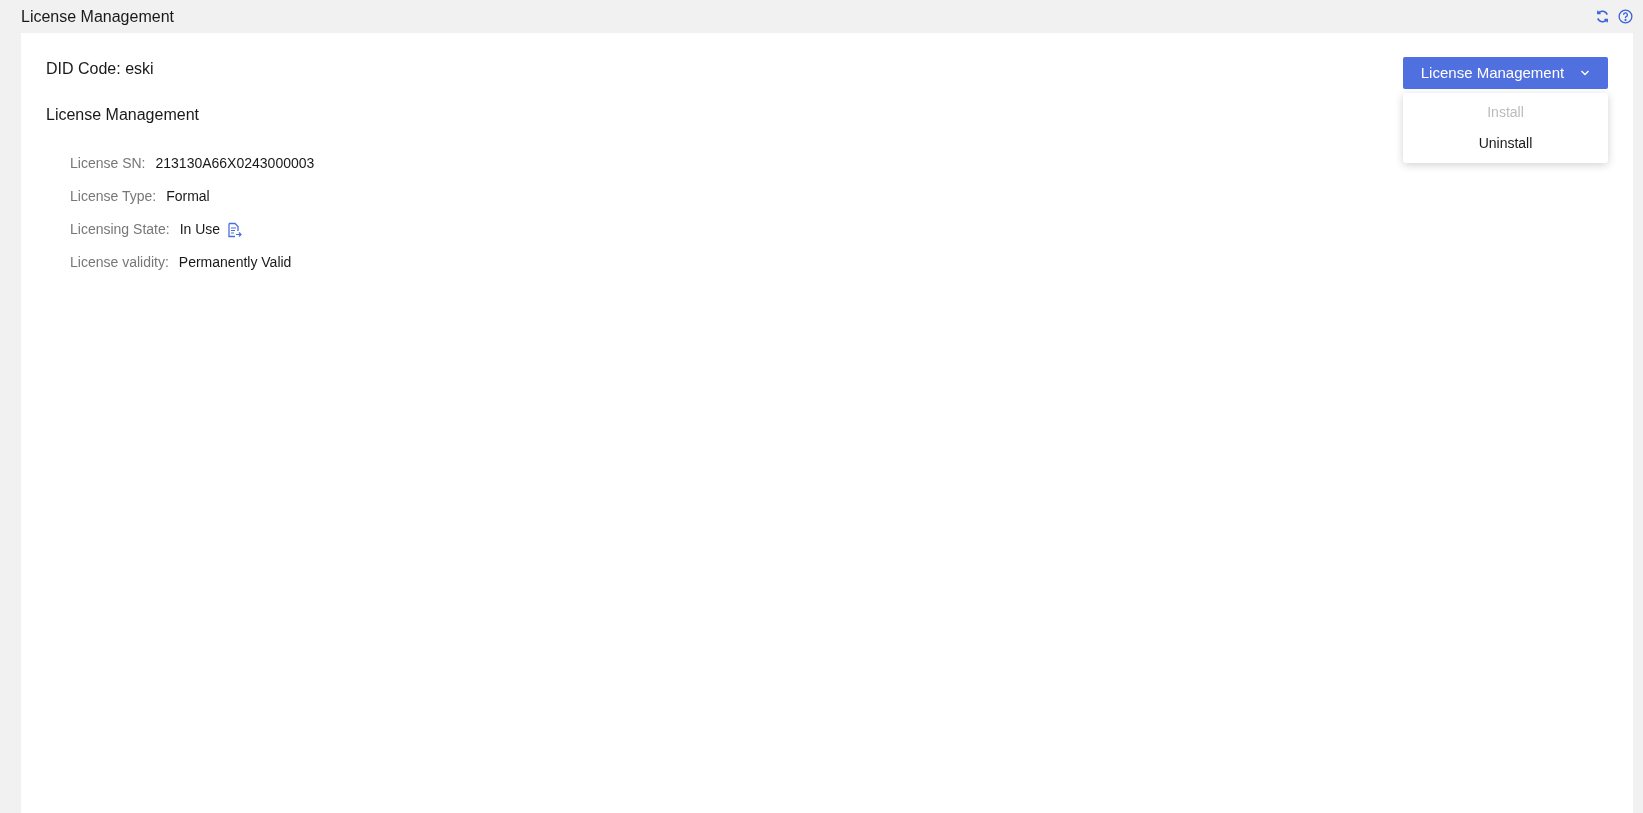  I want to click on field-label: License Type:, so click(113, 196).